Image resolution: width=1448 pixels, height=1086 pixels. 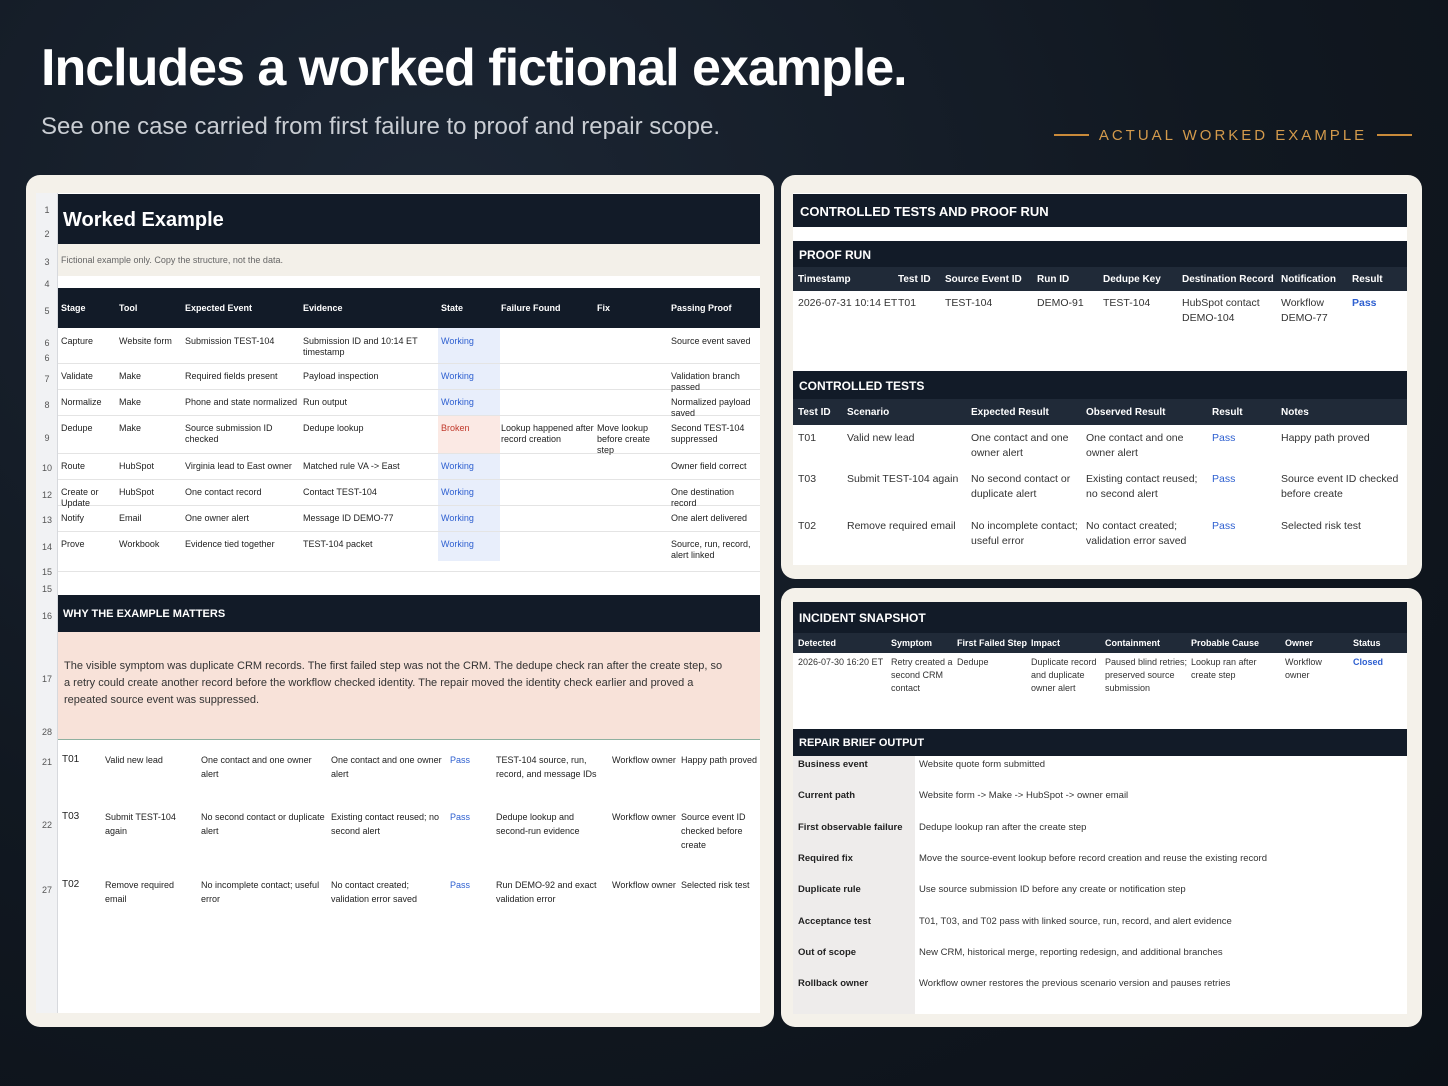 What do you see at coordinates (825, 858) in the screenshot?
I see `repair-label: Required fix` at bounding box center [825, 858].